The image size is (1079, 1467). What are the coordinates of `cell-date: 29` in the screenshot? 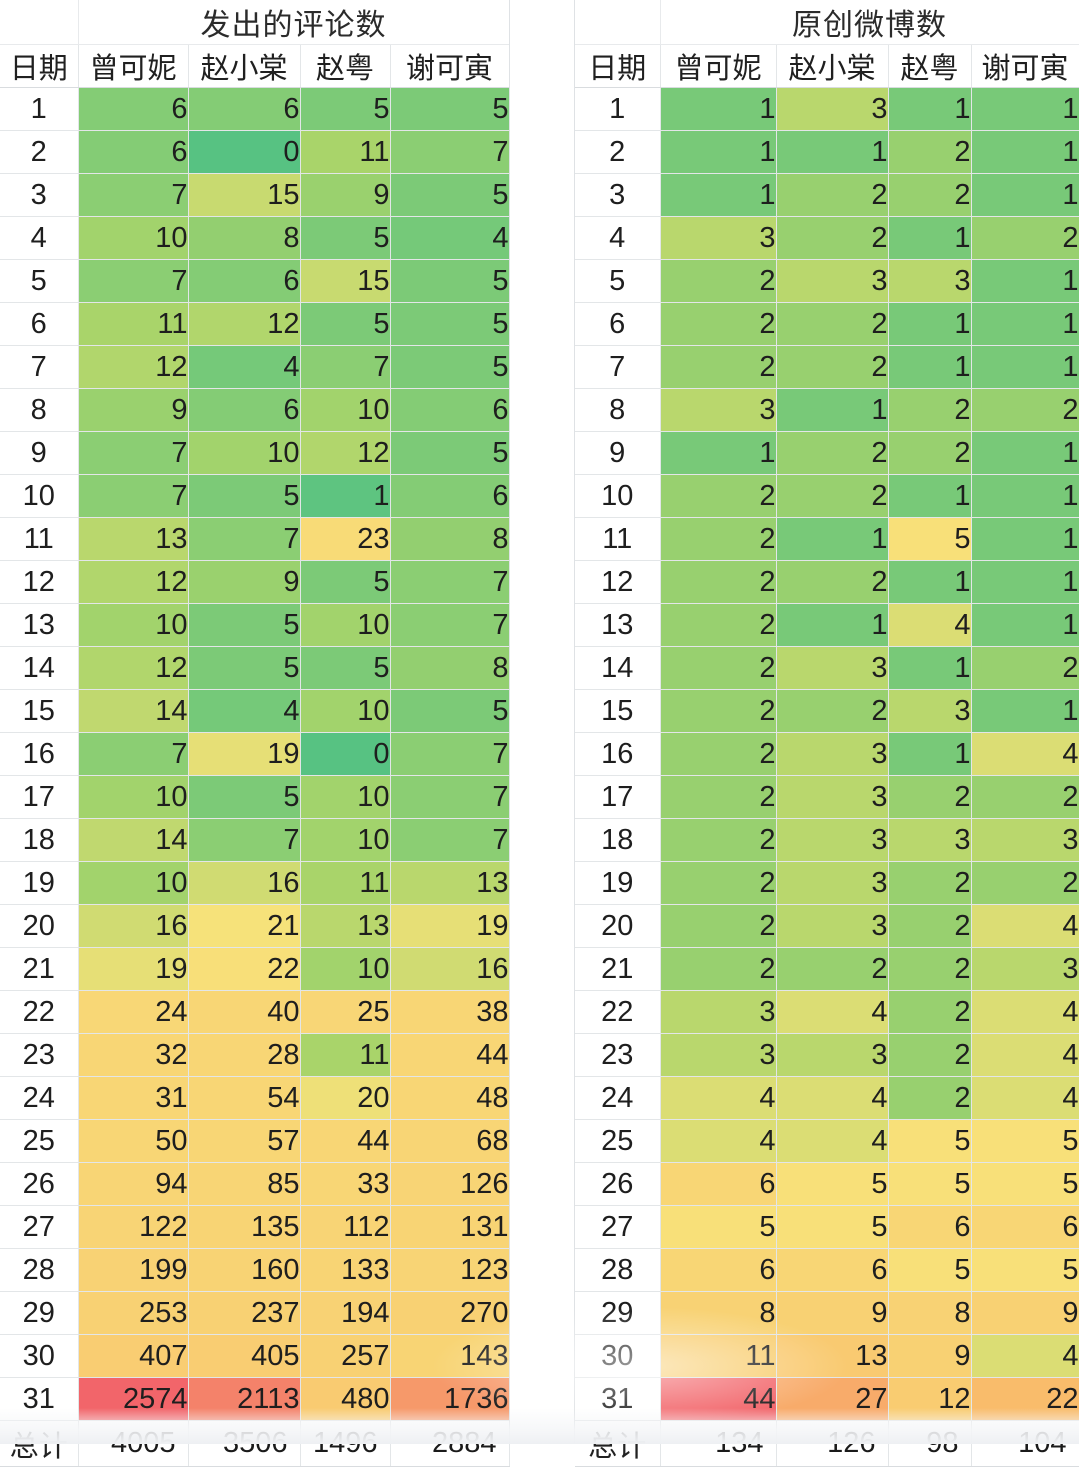 It's located at (618, 1313).